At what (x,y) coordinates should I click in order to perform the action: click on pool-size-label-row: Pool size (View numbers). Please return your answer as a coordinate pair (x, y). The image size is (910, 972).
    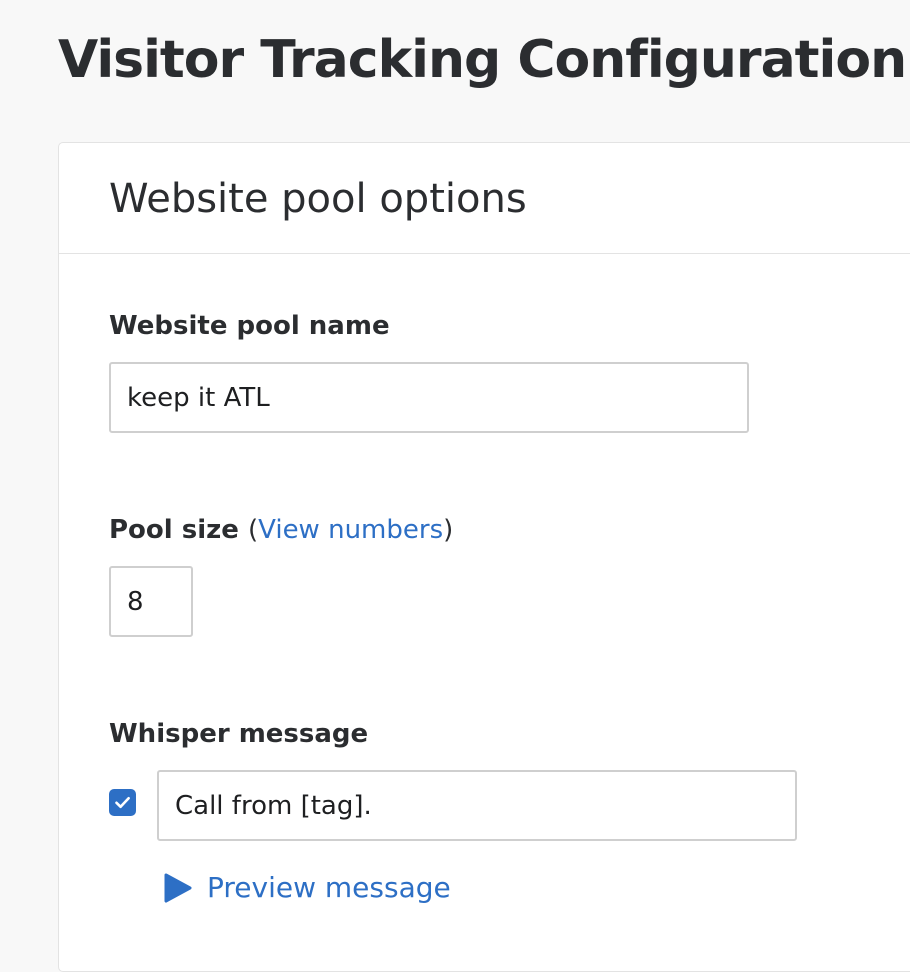
    Looking at the image, I should click on (281, 530).